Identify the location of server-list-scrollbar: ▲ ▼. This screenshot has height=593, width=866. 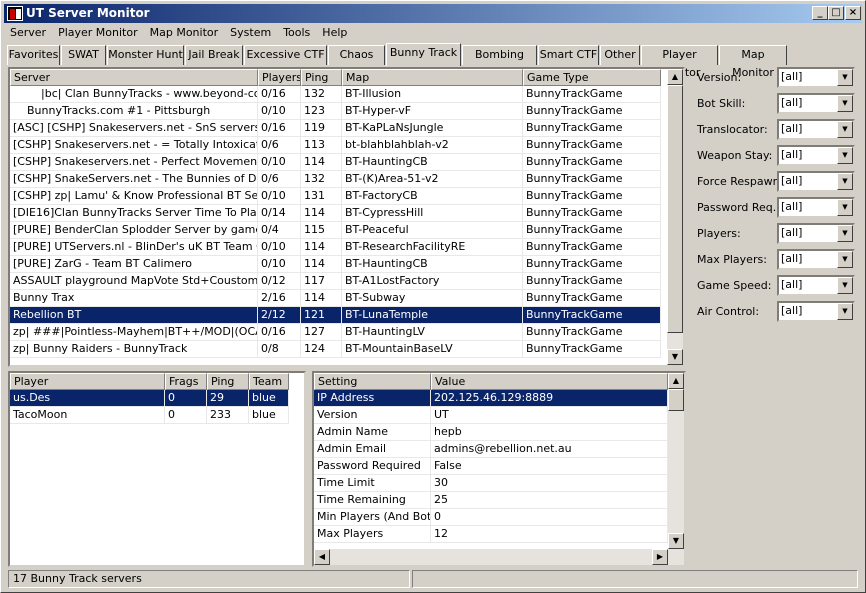
(675, 217).